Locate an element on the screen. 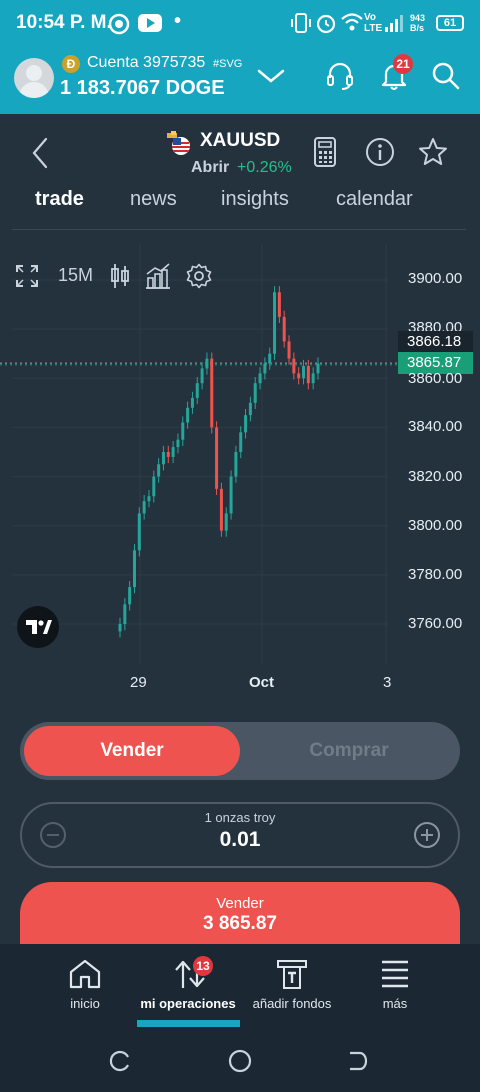 The height and width of the screenshot is (1092, 480). account-bar: Ð Cuenta 3975735 #SVG 1 183.7067 DOGE 21 is located at coordinates (240, 80).